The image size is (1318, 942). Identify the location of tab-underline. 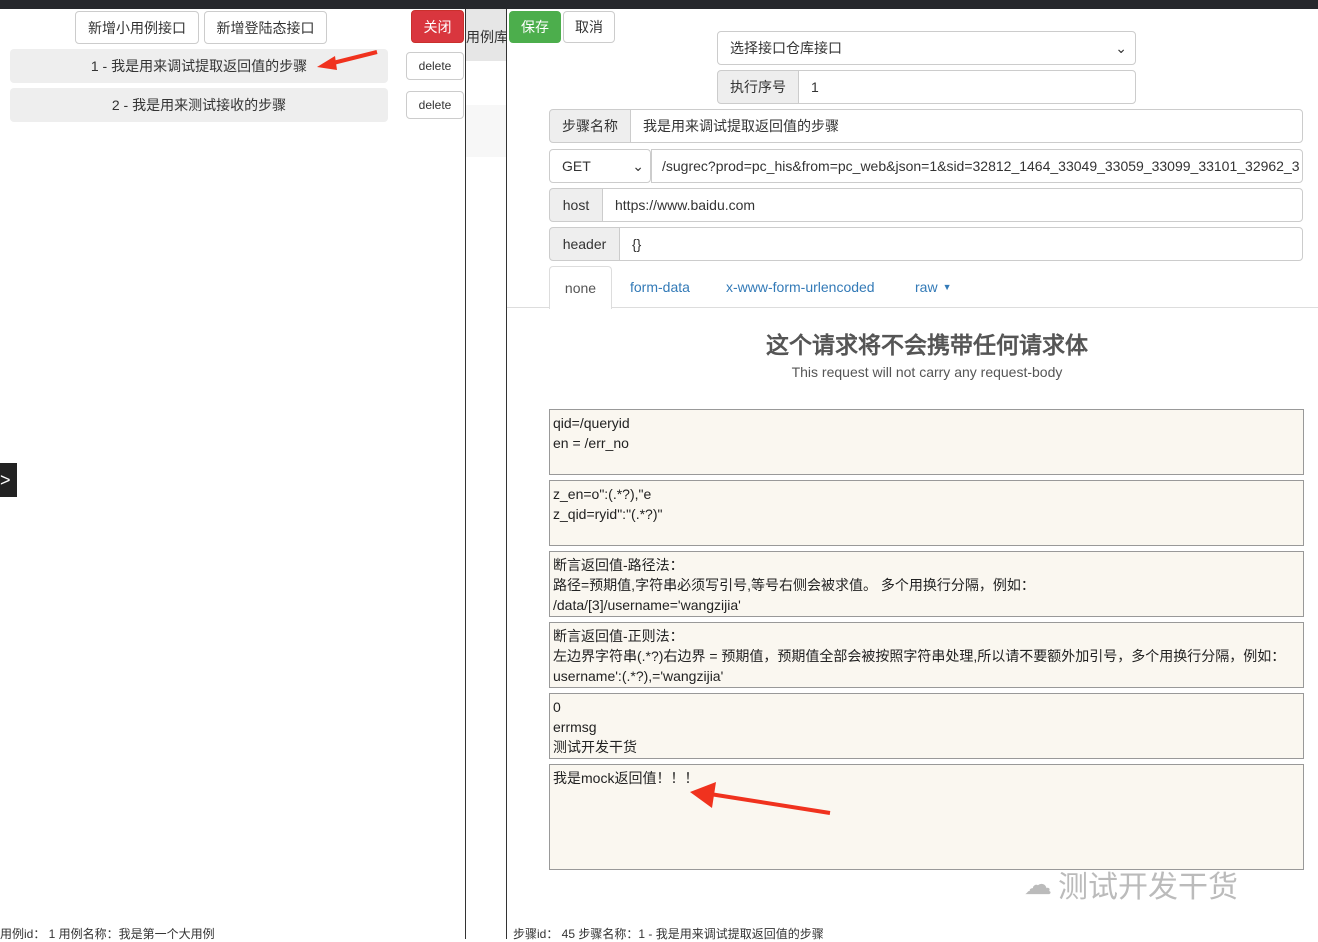
(912, 307).